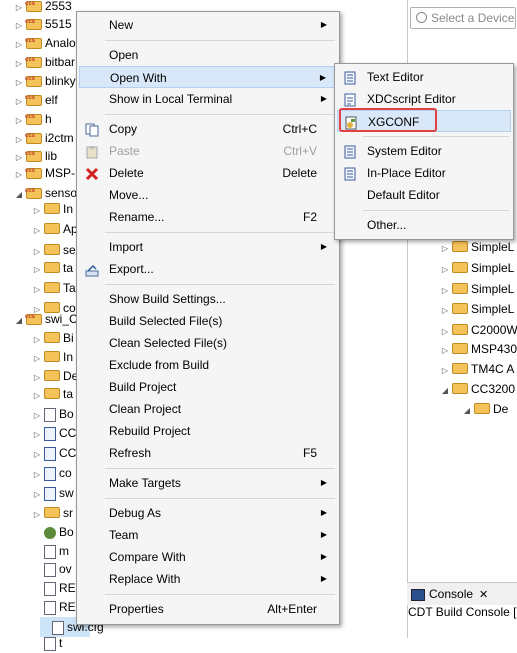 Image resolution: width=517 pixels, height=653 pixels. Describe the element at coordinates (424, 173) in the screenshot. I see `menu-item-in-place-editor: In-Place Editor` at that location.